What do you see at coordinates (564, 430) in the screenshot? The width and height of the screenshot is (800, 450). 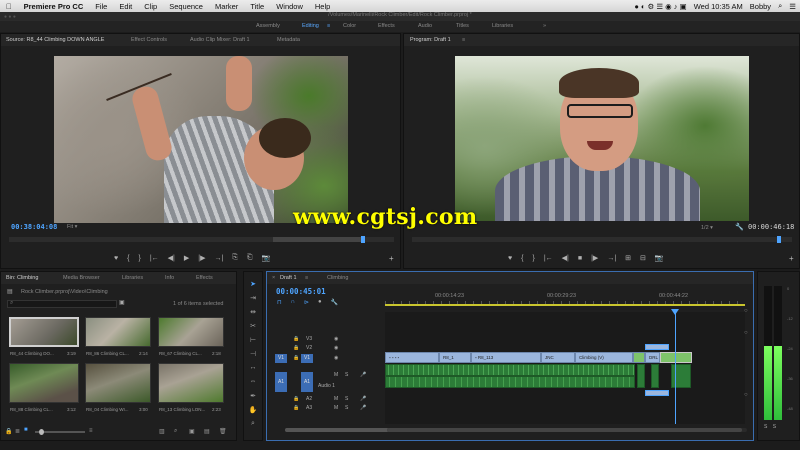 I see `zoom-bar-thumb` at bounding box center [564, 430].